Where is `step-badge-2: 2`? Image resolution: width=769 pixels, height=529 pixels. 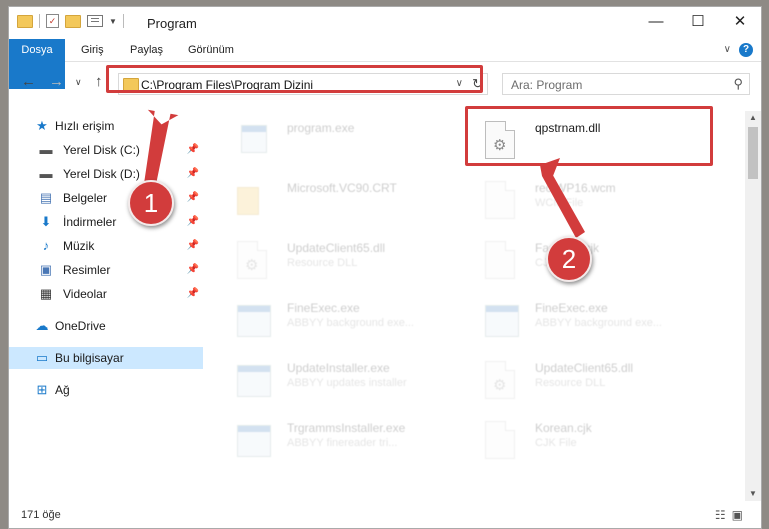
step-badge-2: 2 is located at coordinates (569, 259).